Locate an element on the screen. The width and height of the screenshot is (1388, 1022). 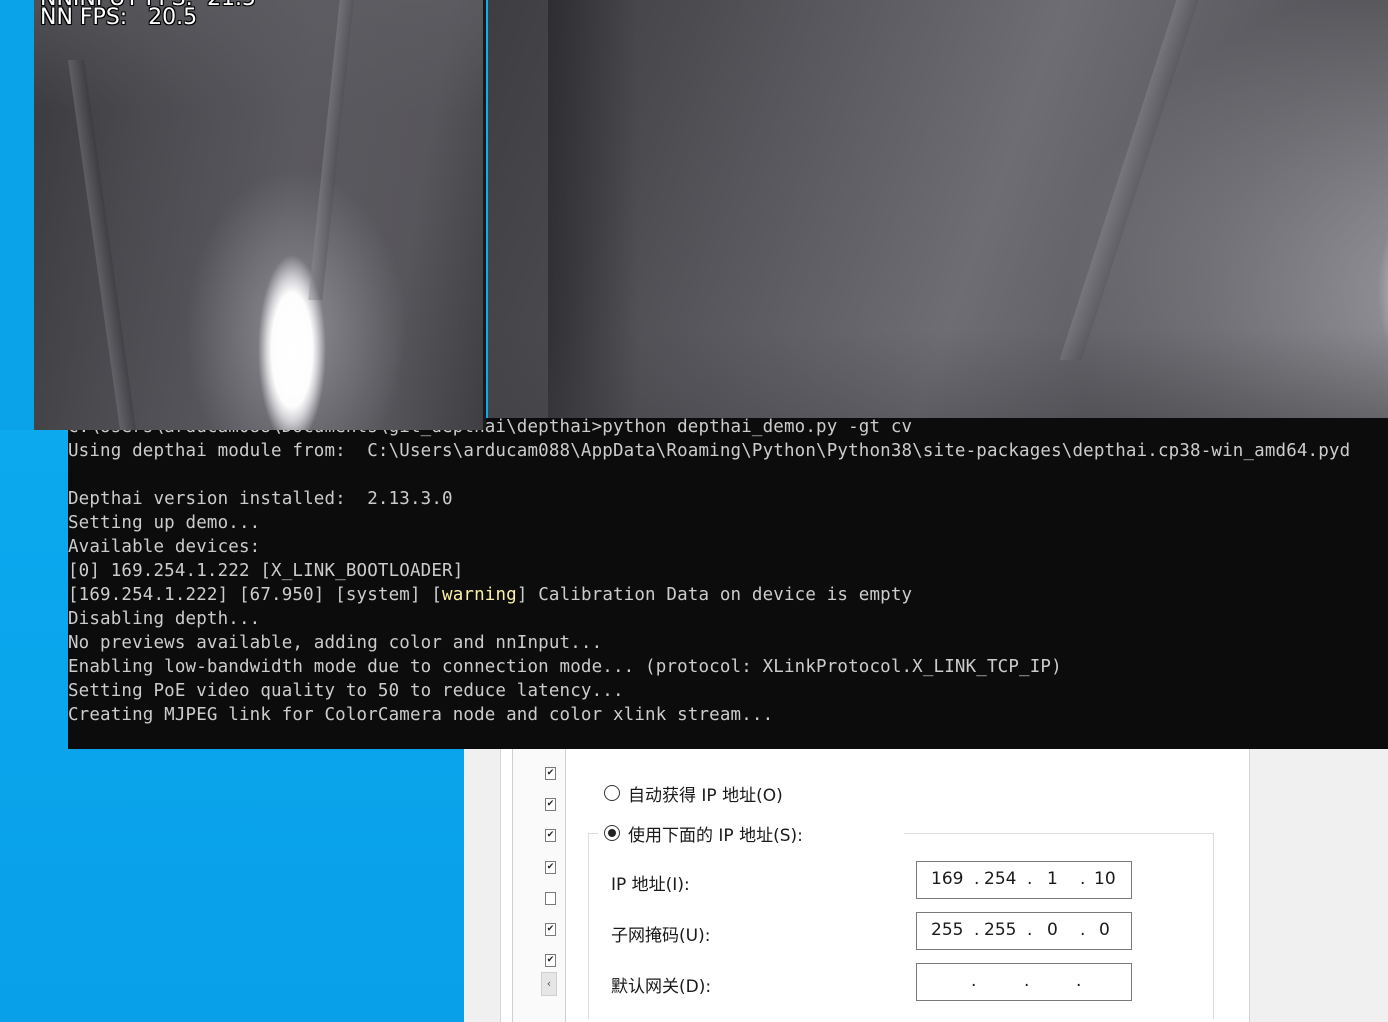
radio-manual-ip-label: 使用下面的 IP 地址(S): is located at coordinates (715, 833).